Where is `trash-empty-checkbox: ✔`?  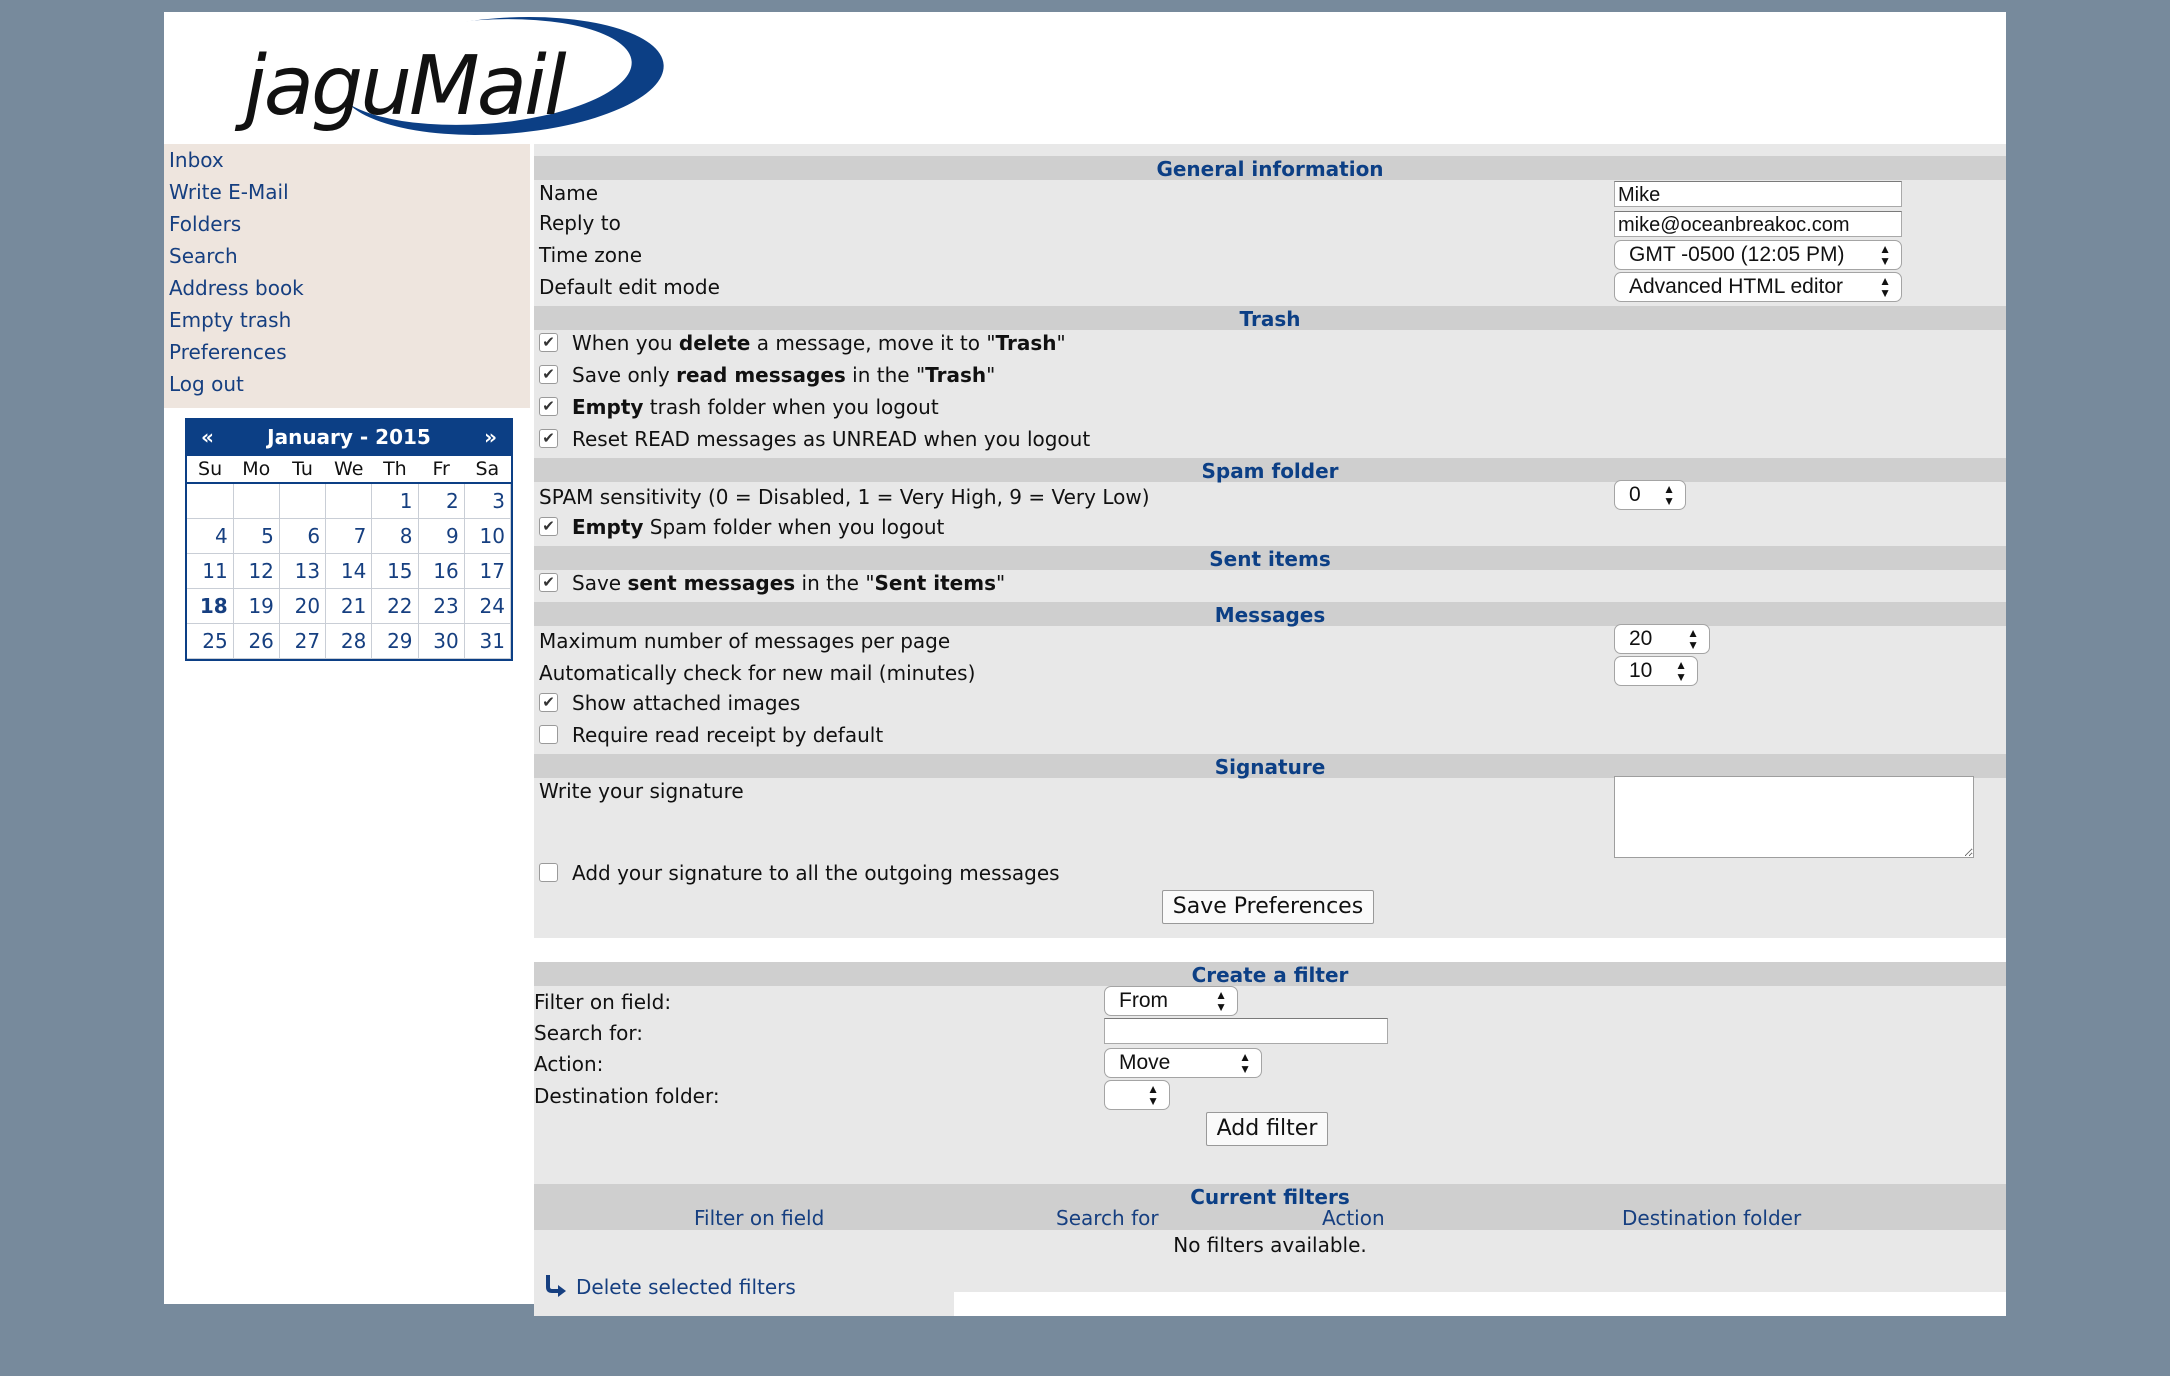 trash-empty-checkbox: ✔ is located at coordinates (548, 406).